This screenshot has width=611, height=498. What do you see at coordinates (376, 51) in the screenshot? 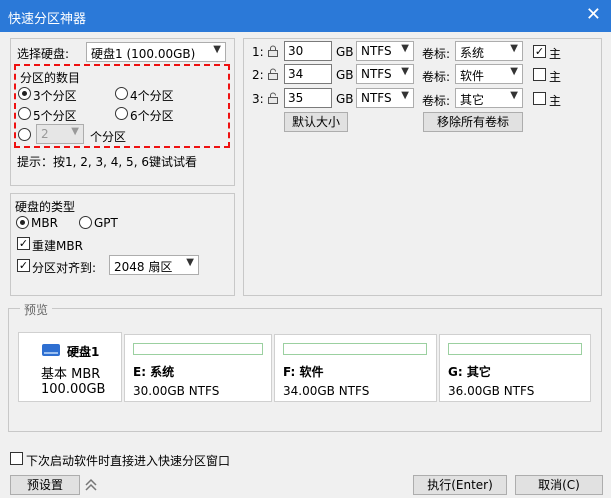
I see `partition-1-fs: NTFS` at bounding box center [376, 51].